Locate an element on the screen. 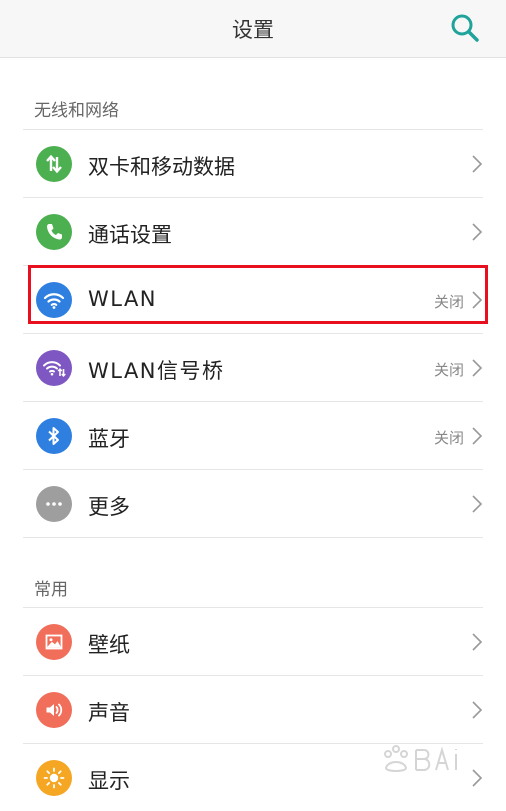 The image size is (506, 811). settings-item-label: WLAN信号桥 is located at coordinates (156, 370).